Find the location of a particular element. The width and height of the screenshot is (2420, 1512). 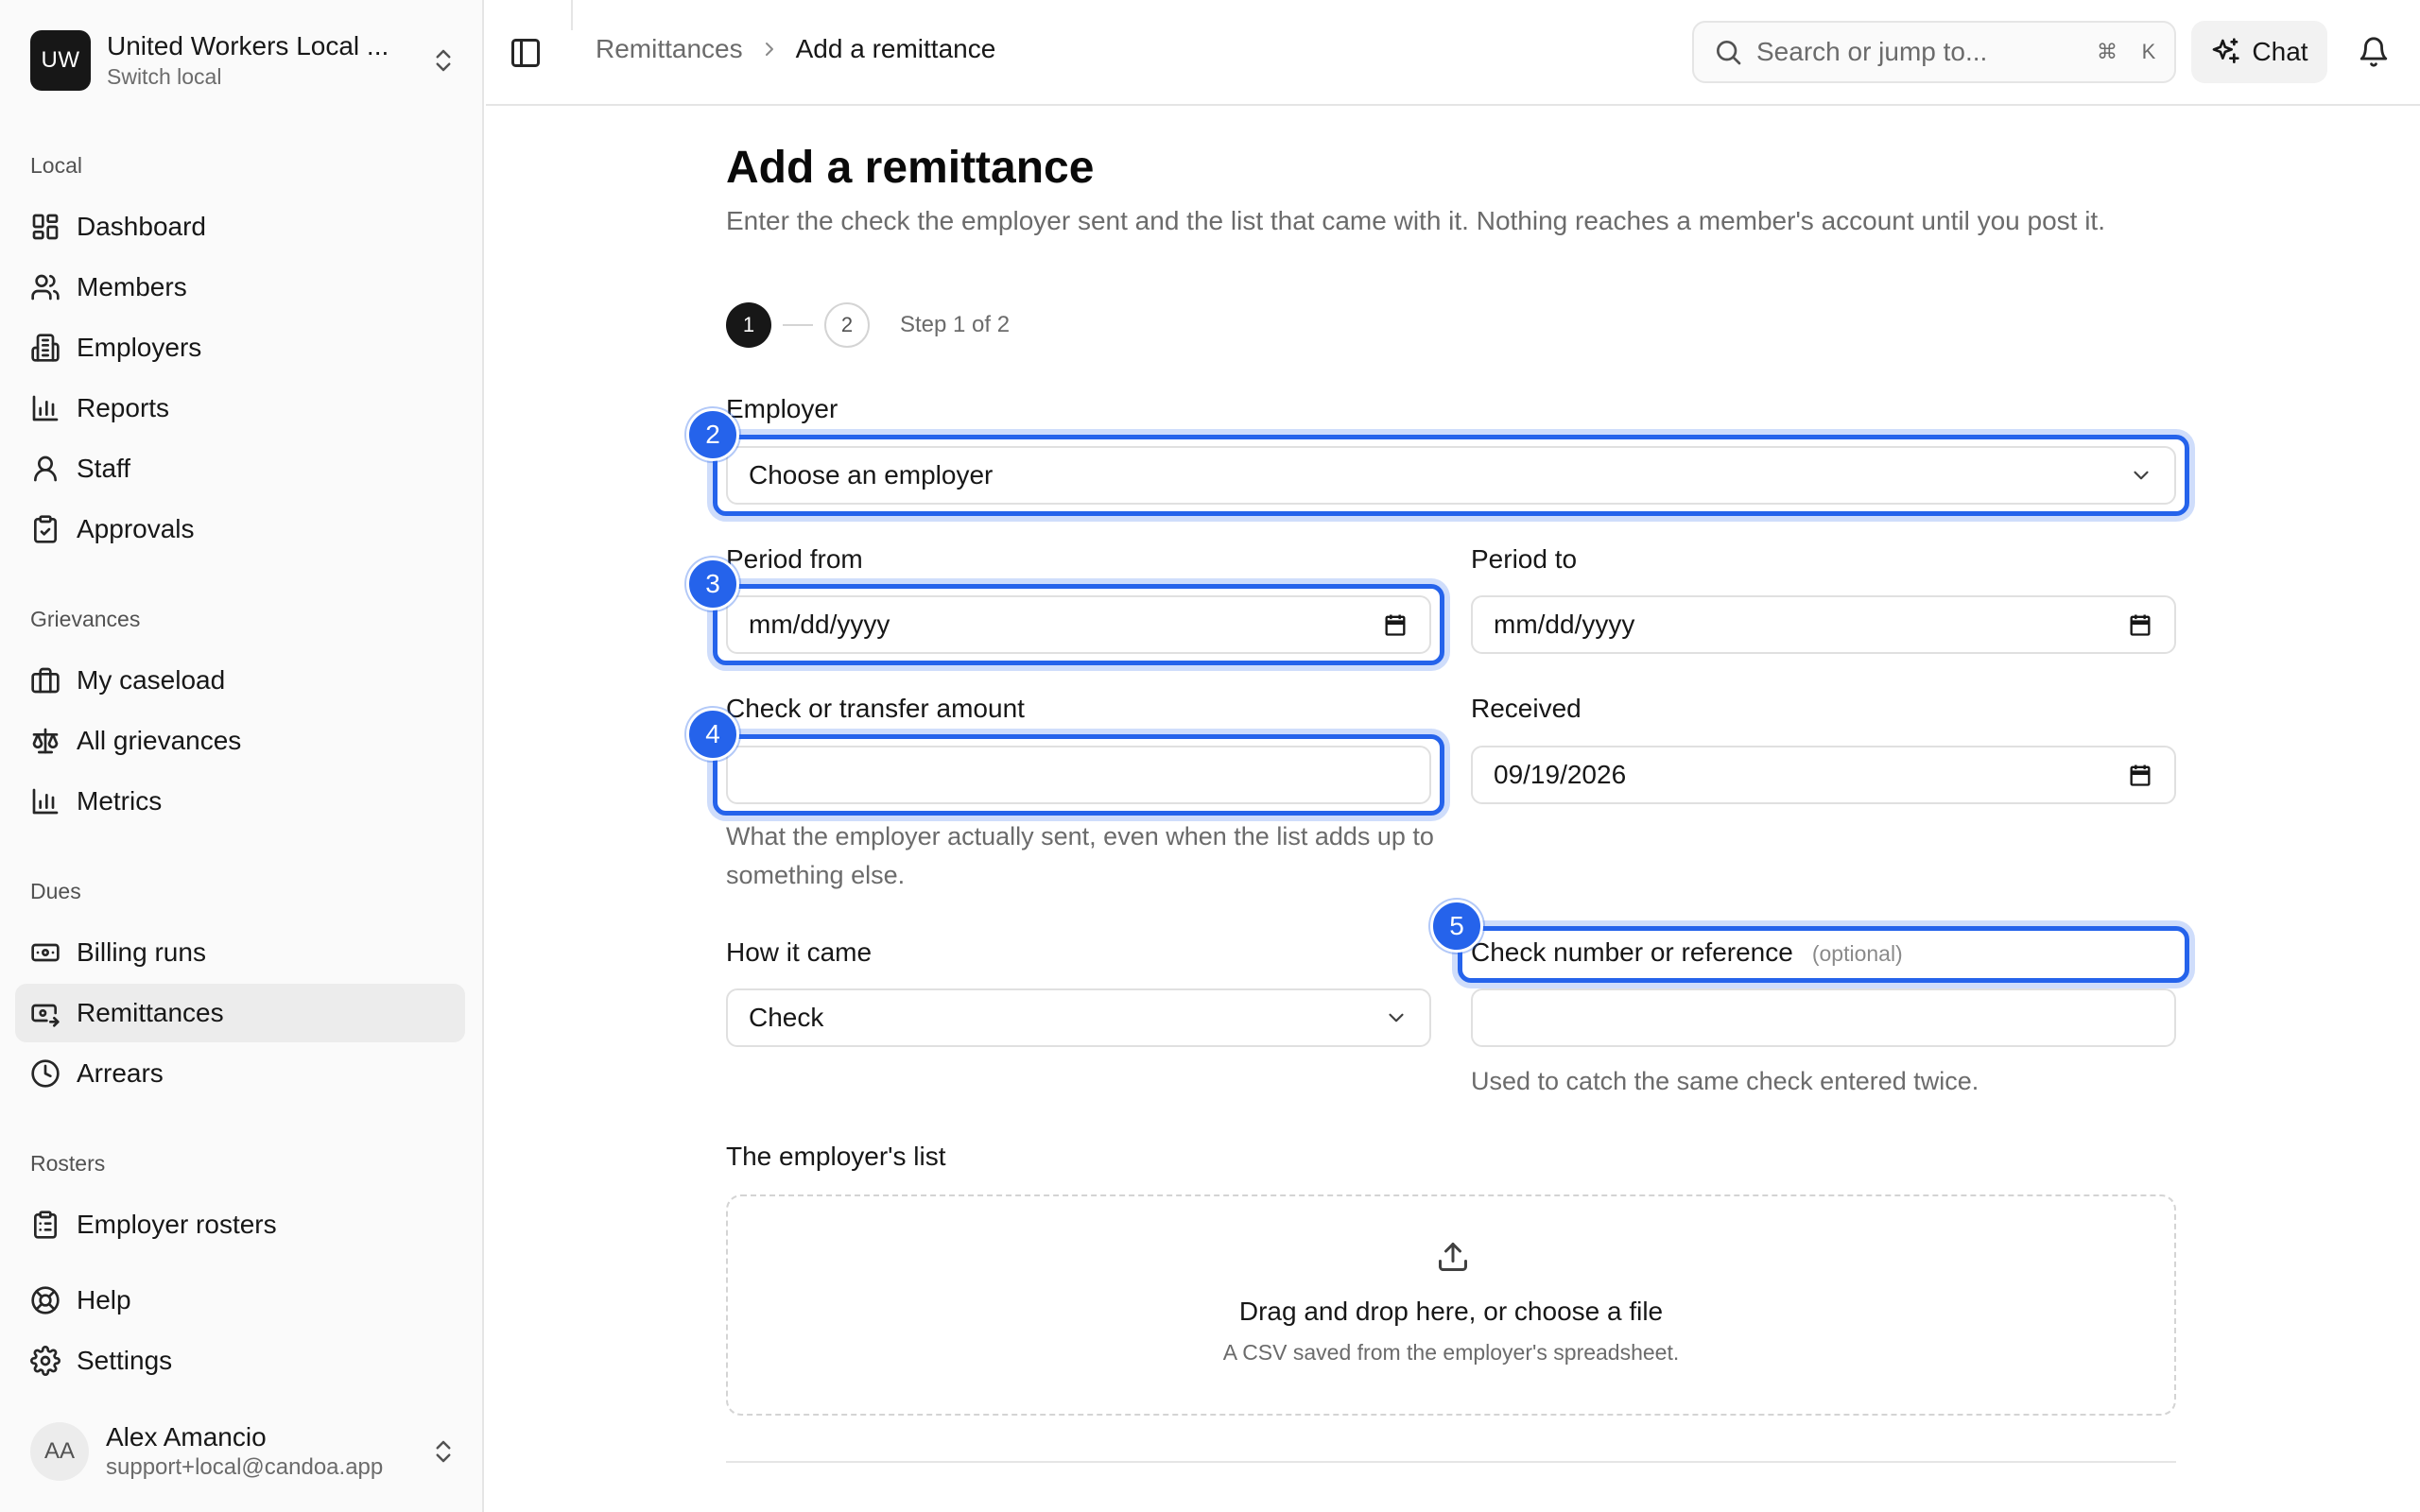

chat-button: Chat is located at coordinates (2259, 52).